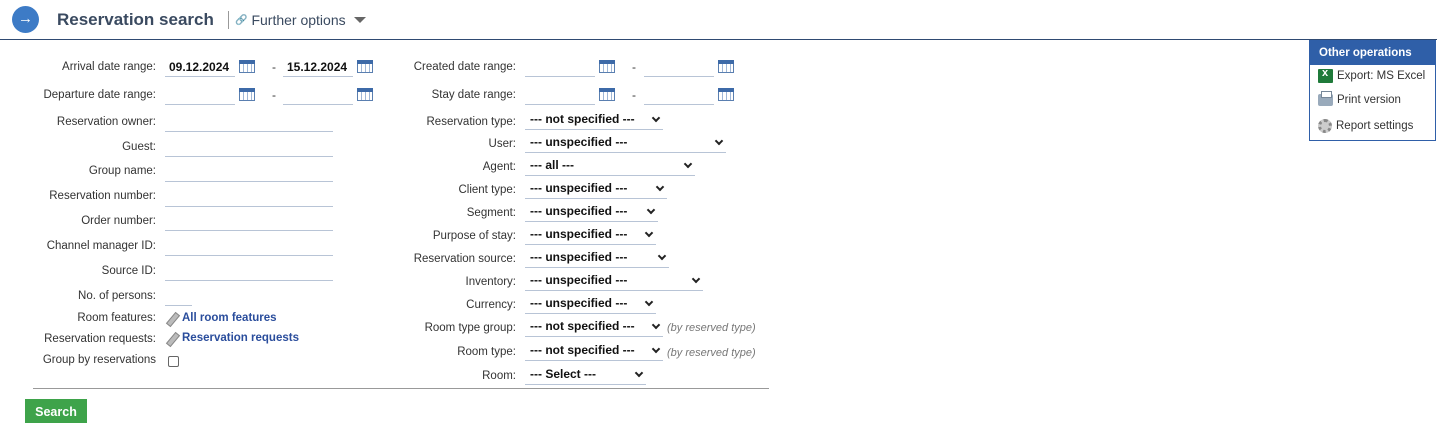 The width and height of the screenshot is (1437, 433). Describe the element at coordinates (610, 166) in the screenshot. I see `agent-select: --- all ---` at that location.